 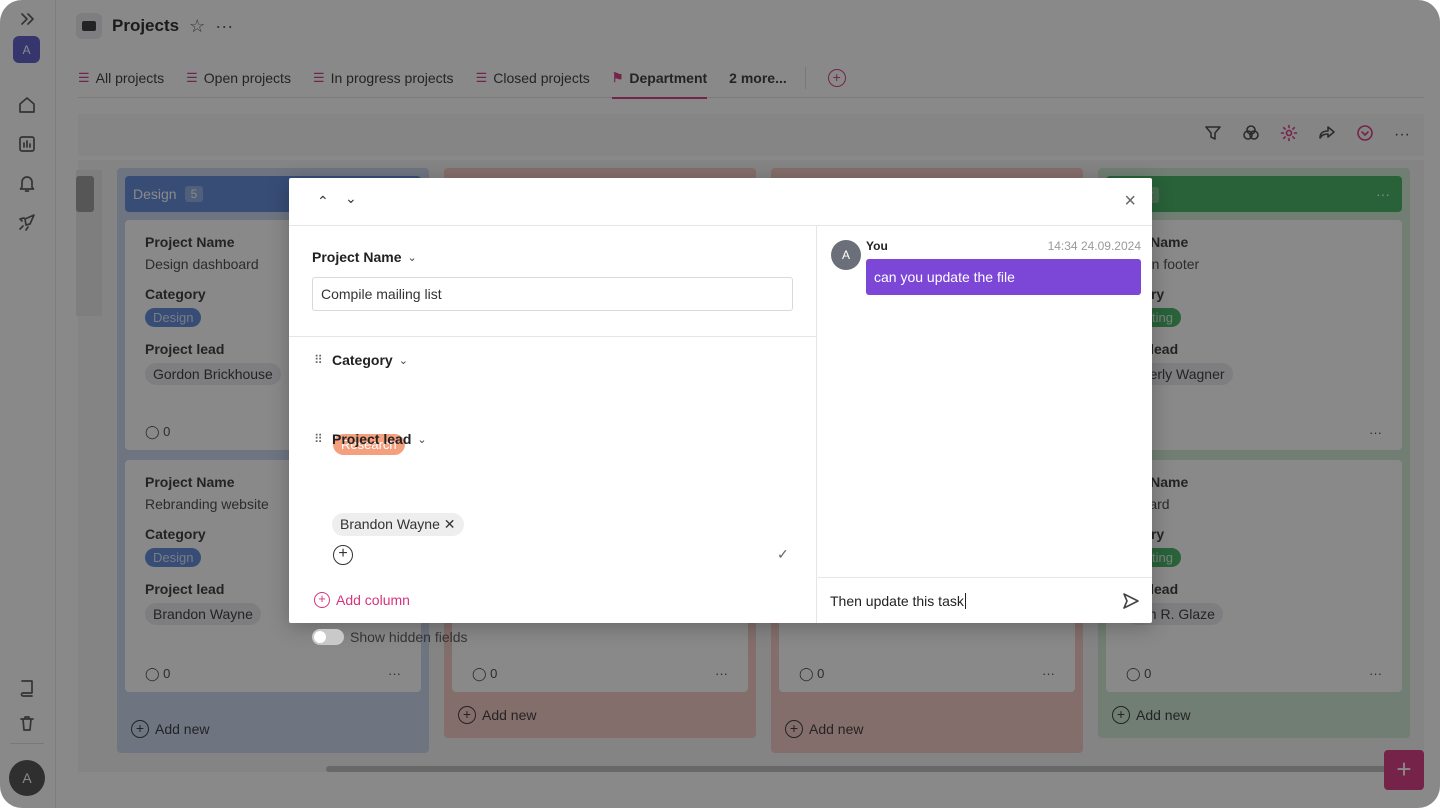 What do you see at coordinates (323, 201) in the screenshot?
I see `chevron-up-icon: ⌃` at bounding box center [323, 201].